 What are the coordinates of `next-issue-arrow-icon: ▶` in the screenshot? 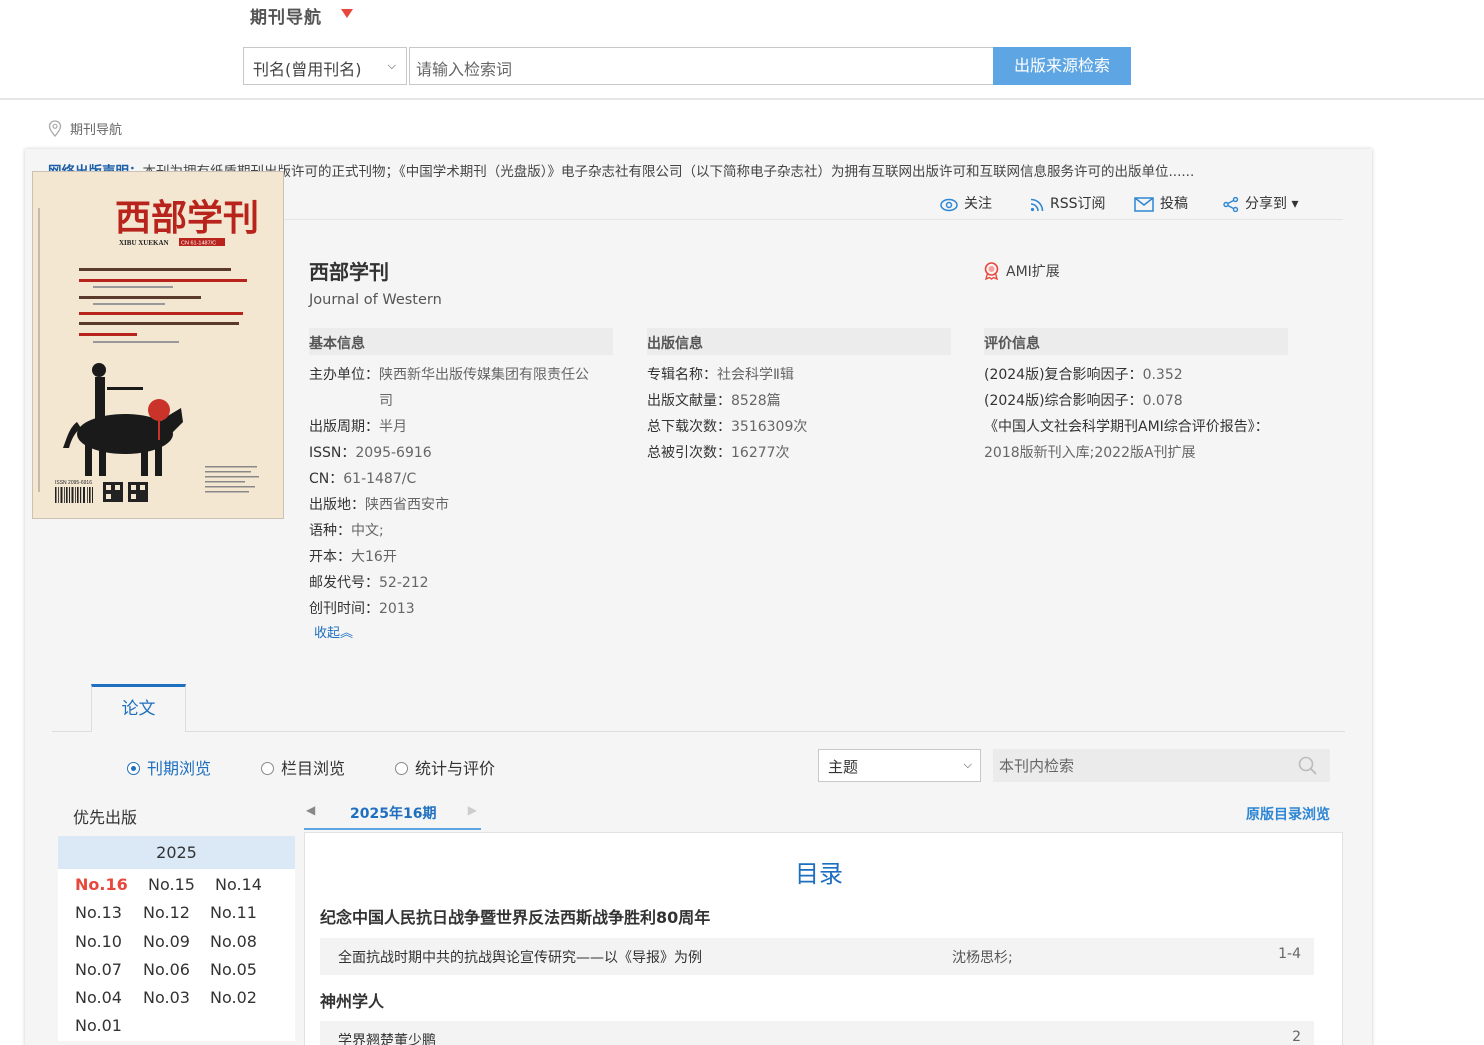 It's located at (472, 810).